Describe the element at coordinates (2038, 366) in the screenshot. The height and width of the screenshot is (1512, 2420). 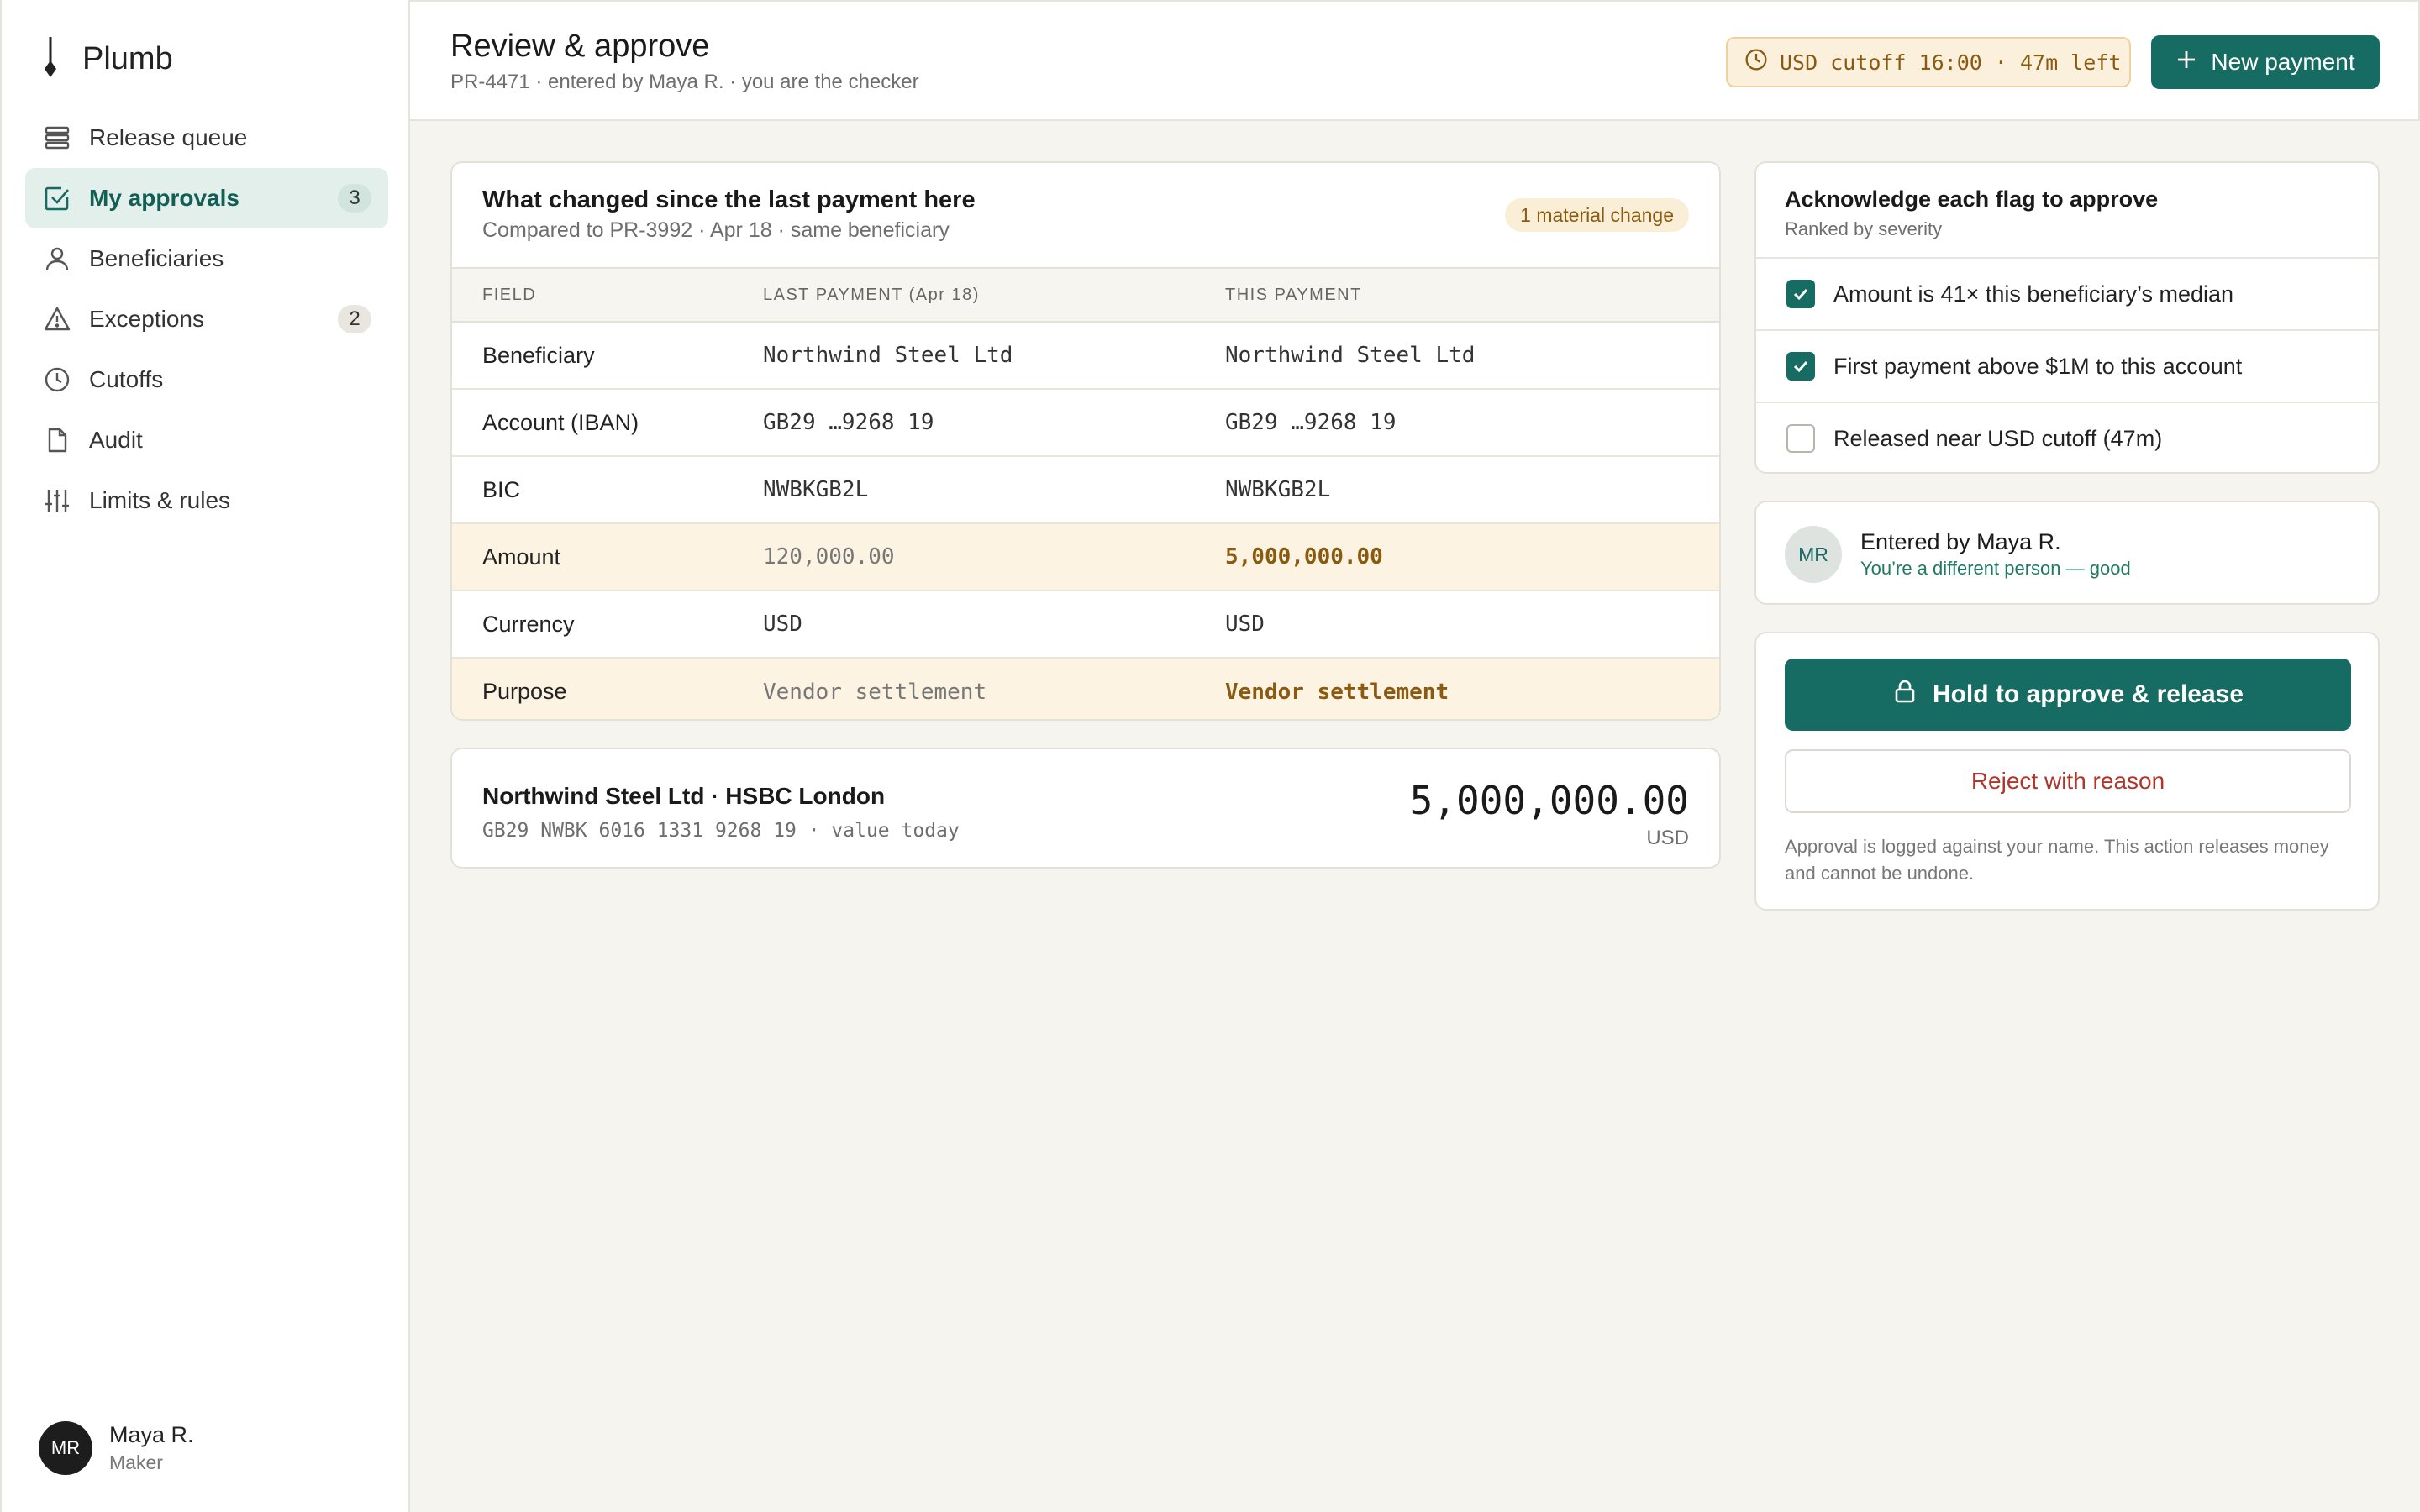
I see `flag-label: First payment above $1M to this account` at that location.